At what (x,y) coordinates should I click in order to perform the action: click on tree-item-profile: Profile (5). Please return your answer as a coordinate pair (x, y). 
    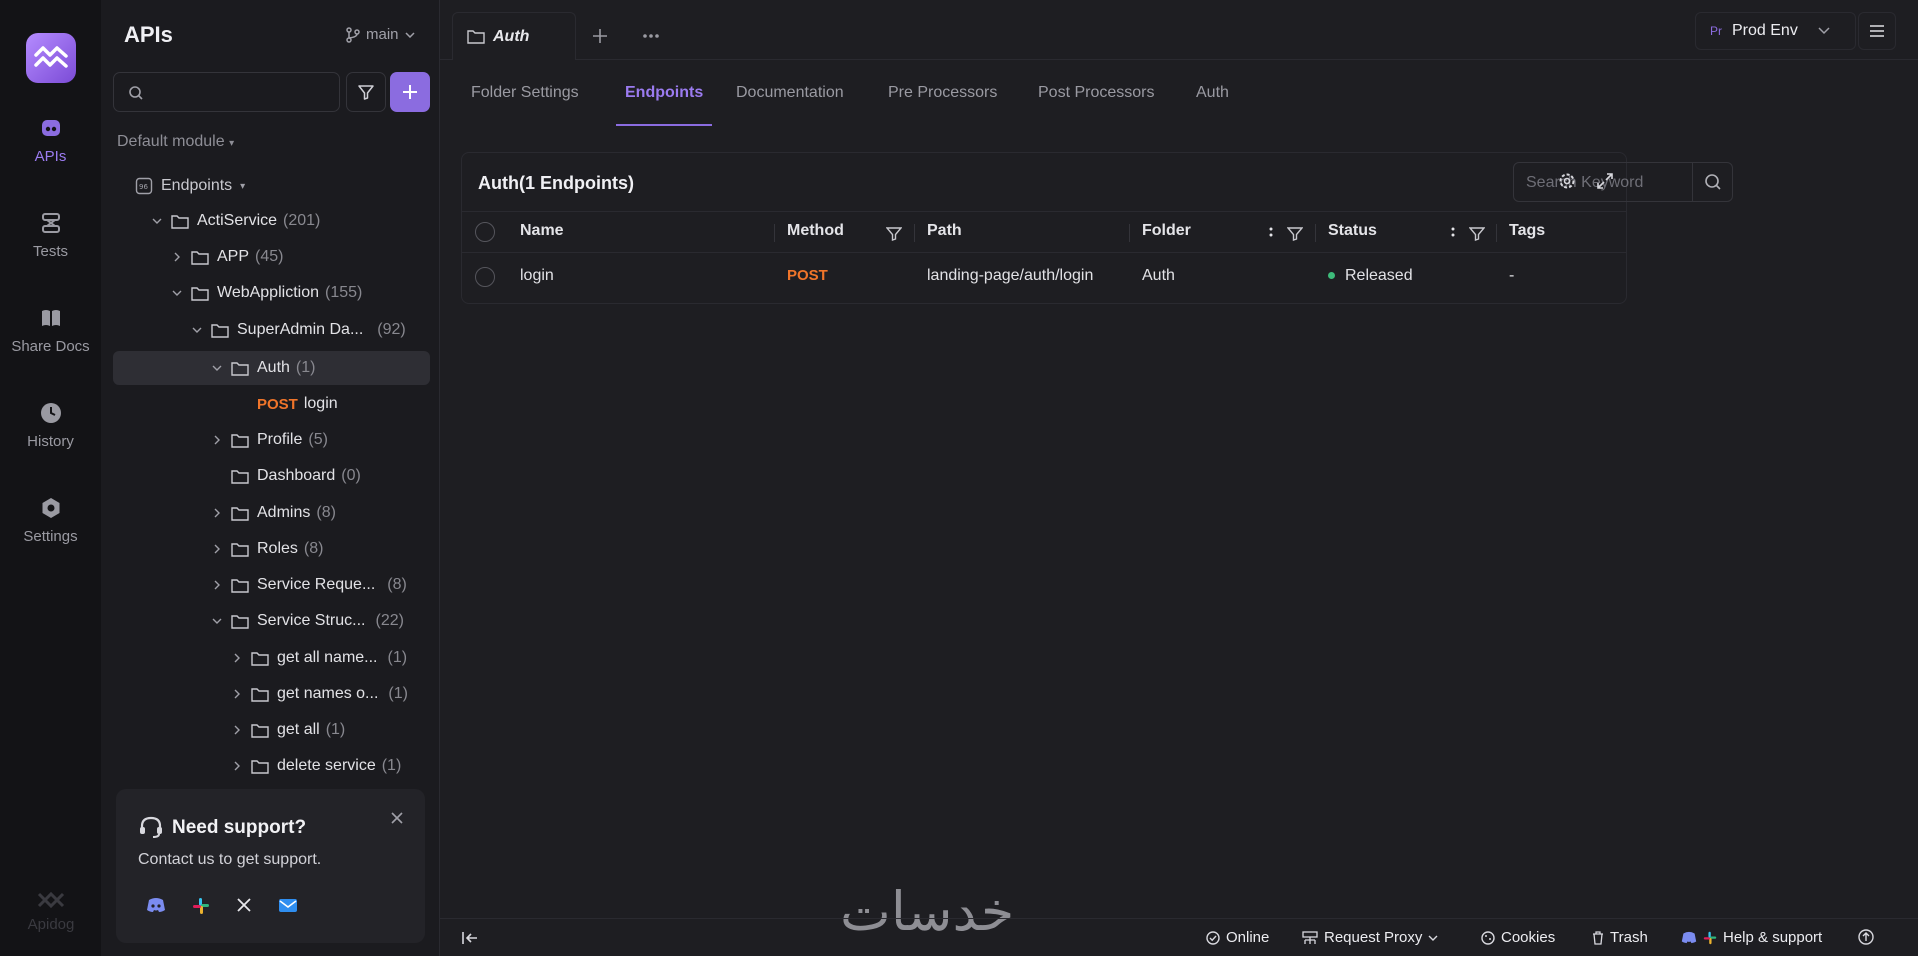
    Looking at the image, I should click on (271, 440).